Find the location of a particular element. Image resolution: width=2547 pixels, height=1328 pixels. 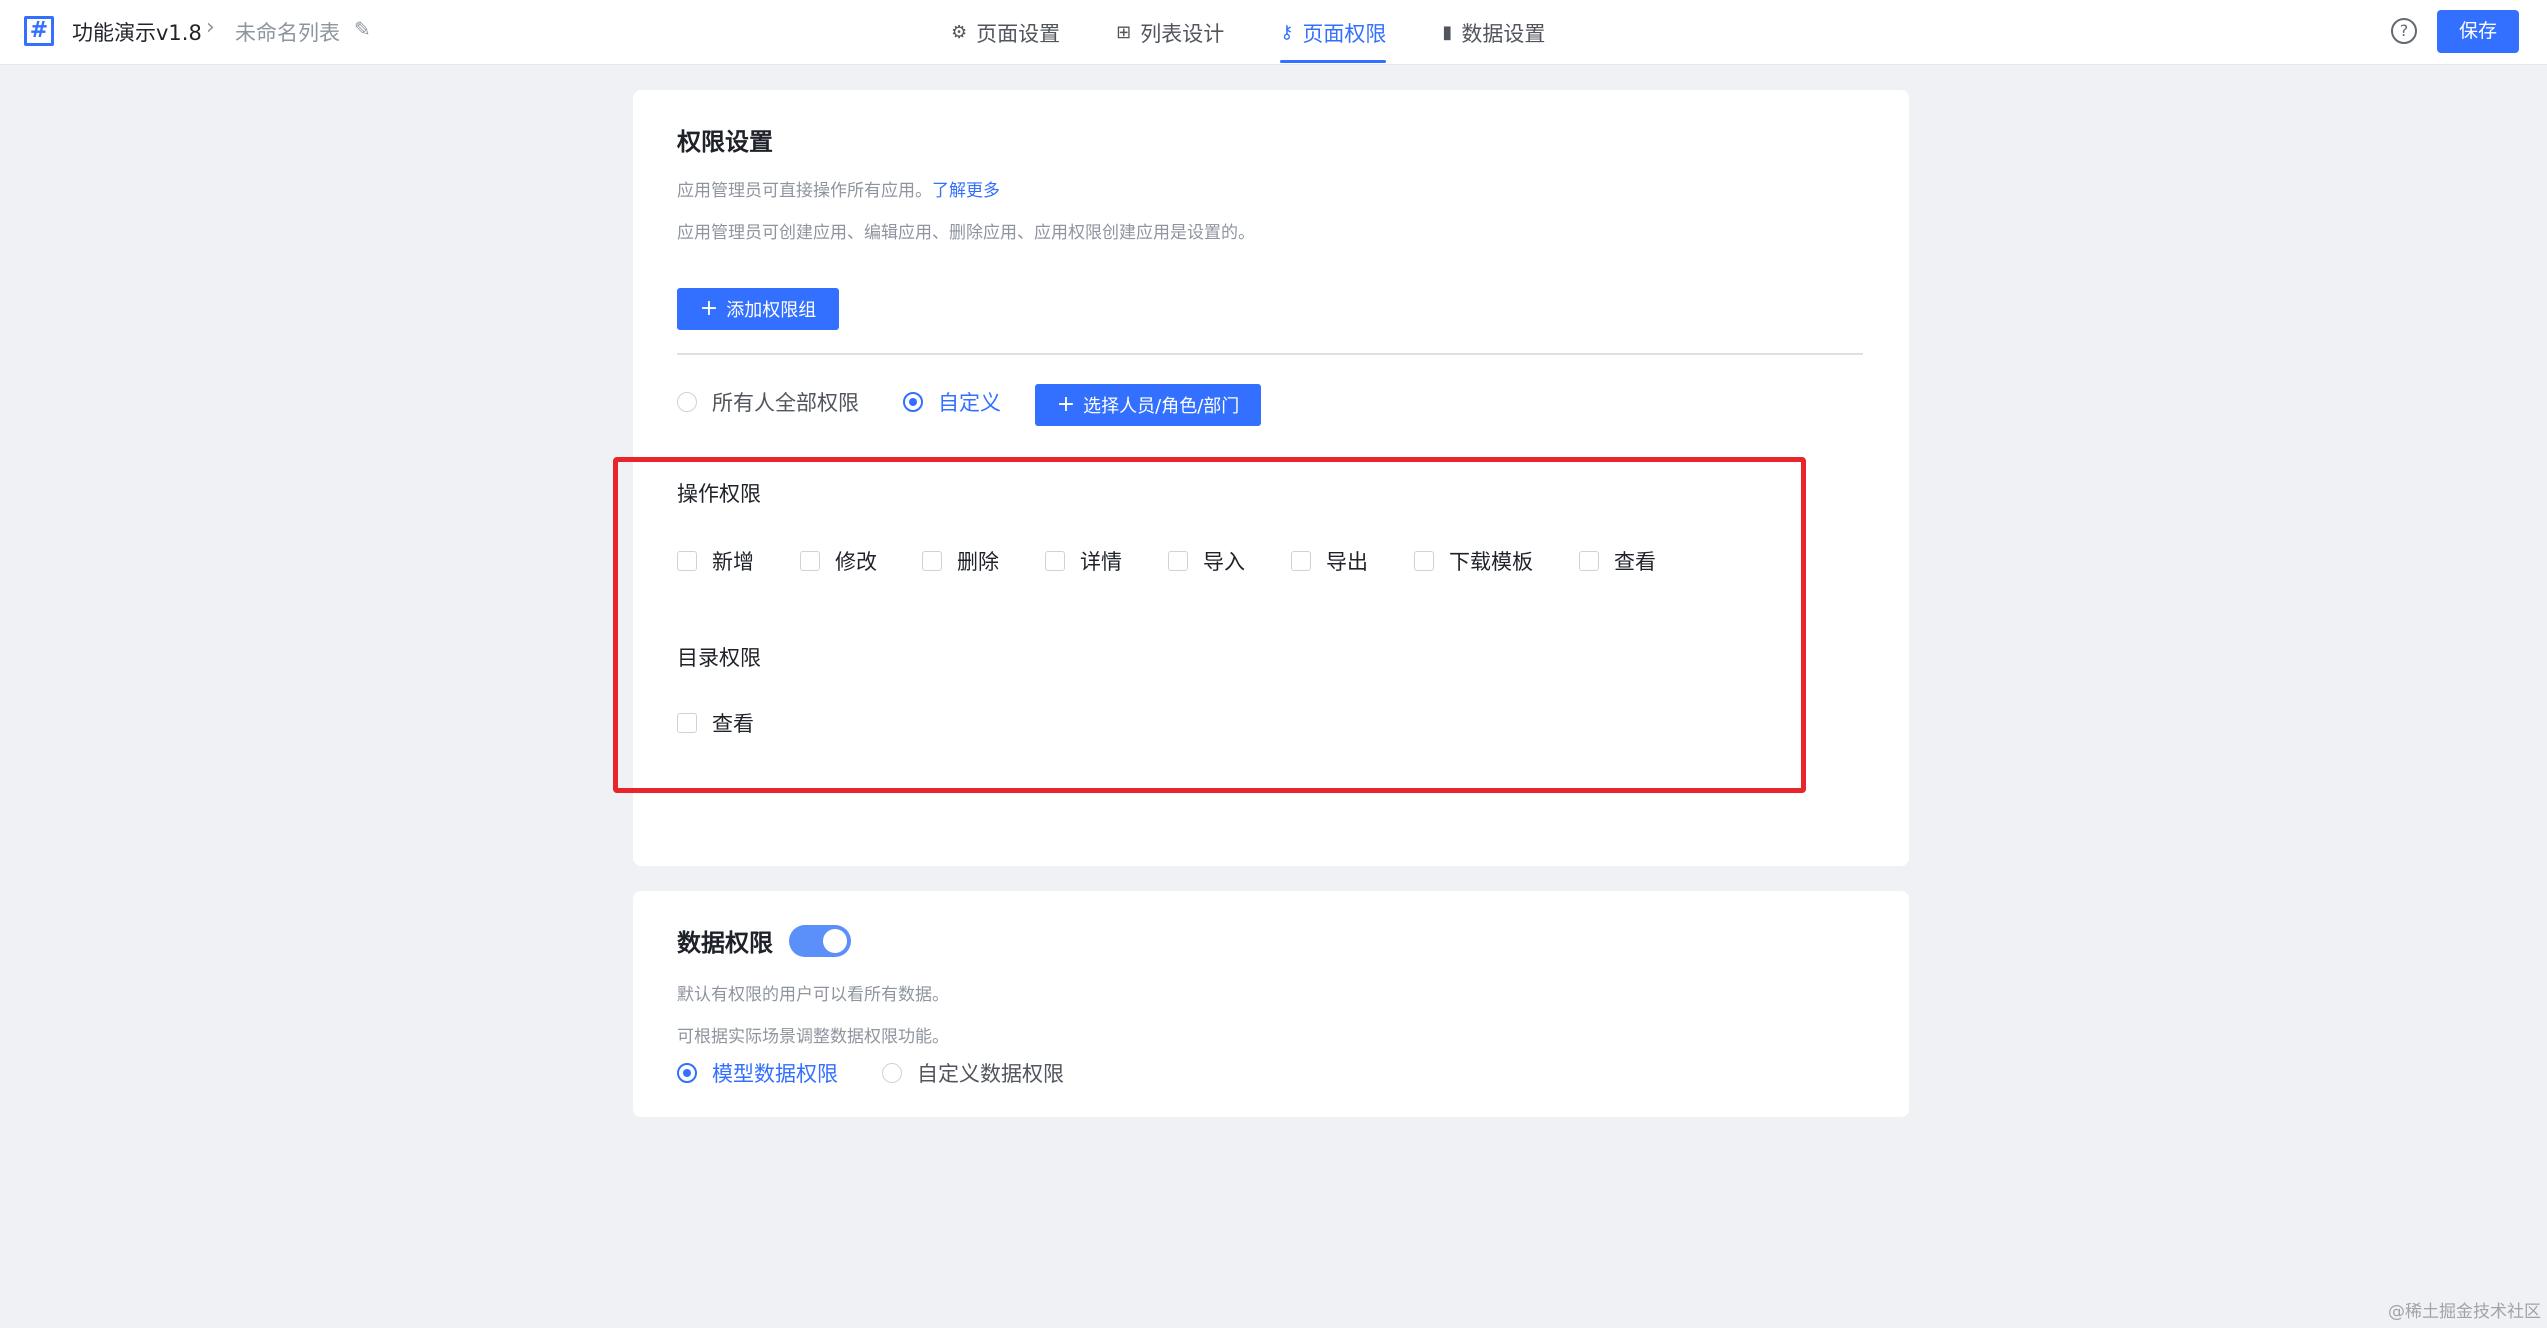

add-permission-group-button: + 添加权限组 is located at coordinates (758, 309).